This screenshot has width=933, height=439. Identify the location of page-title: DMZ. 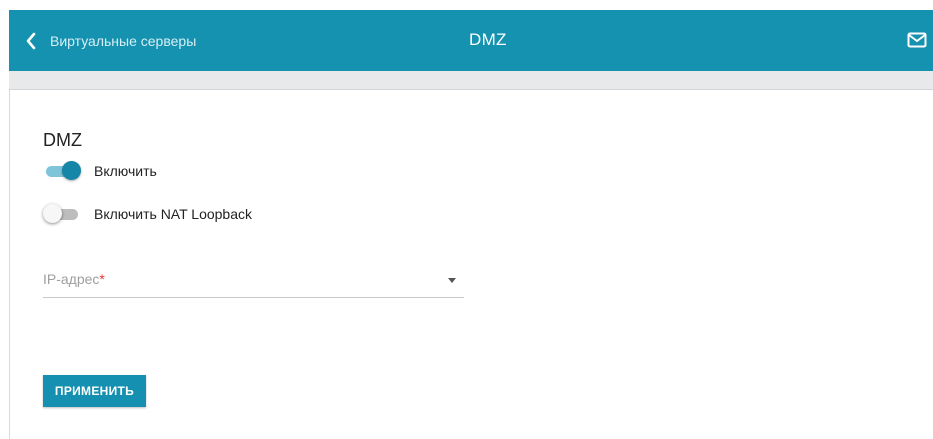
(488, 39).